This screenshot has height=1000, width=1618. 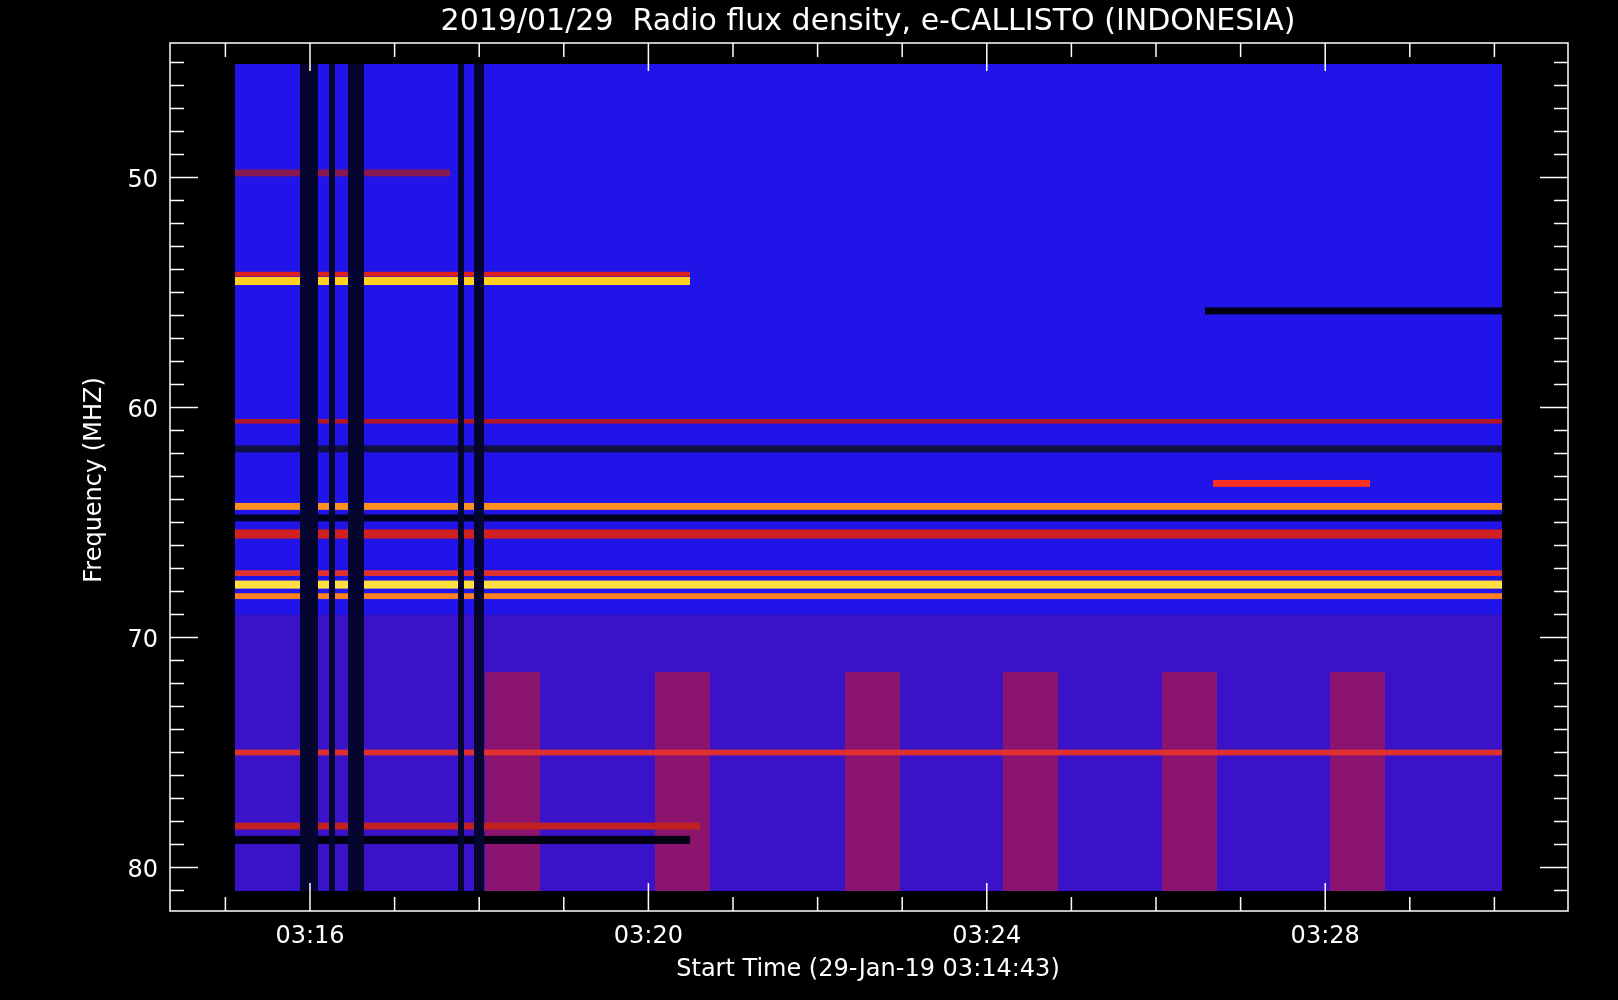 What do you see at coordinates (1325, 935) in the screenshot?
I see `tick-label: 03:28` at bounding box center [1325, 935].